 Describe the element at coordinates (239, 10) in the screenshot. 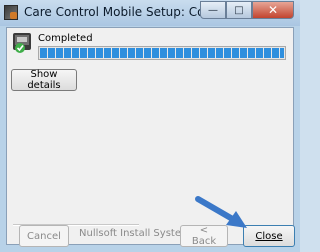

I see `maximize-button: □` at that location.